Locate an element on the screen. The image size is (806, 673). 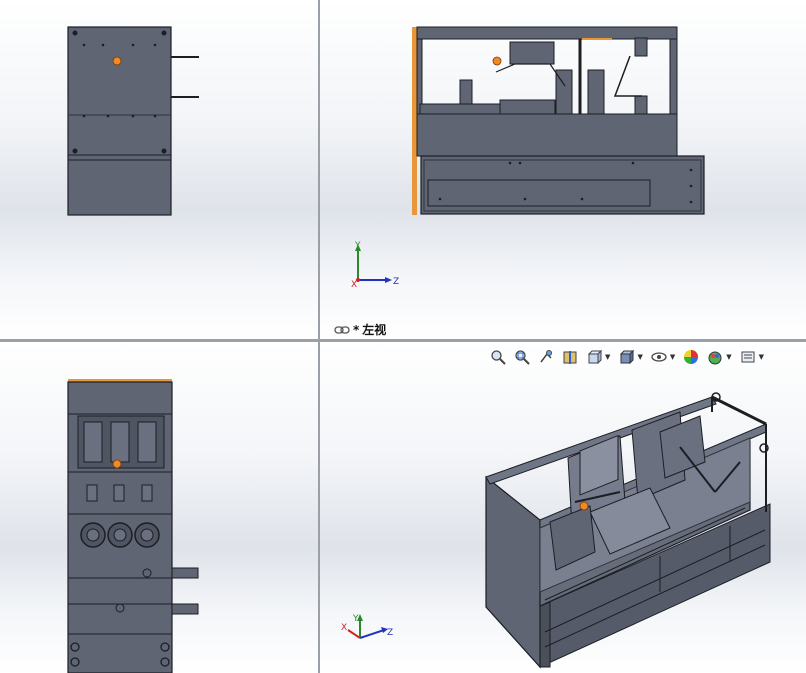
view-triad: Y Z X is located at coordinates (376, 265).